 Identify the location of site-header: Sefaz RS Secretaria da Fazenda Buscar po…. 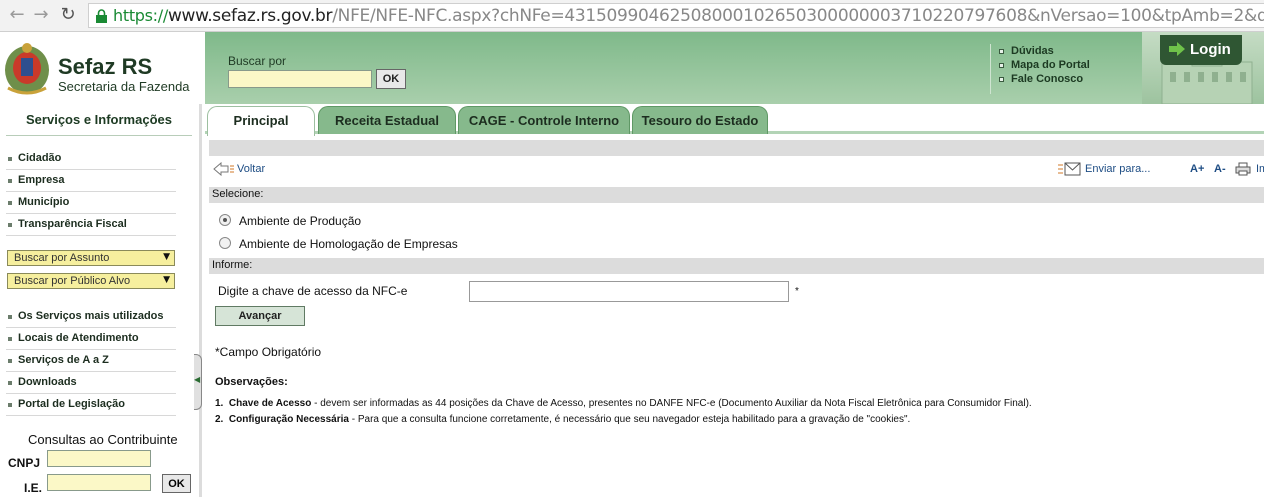
(632, 68).